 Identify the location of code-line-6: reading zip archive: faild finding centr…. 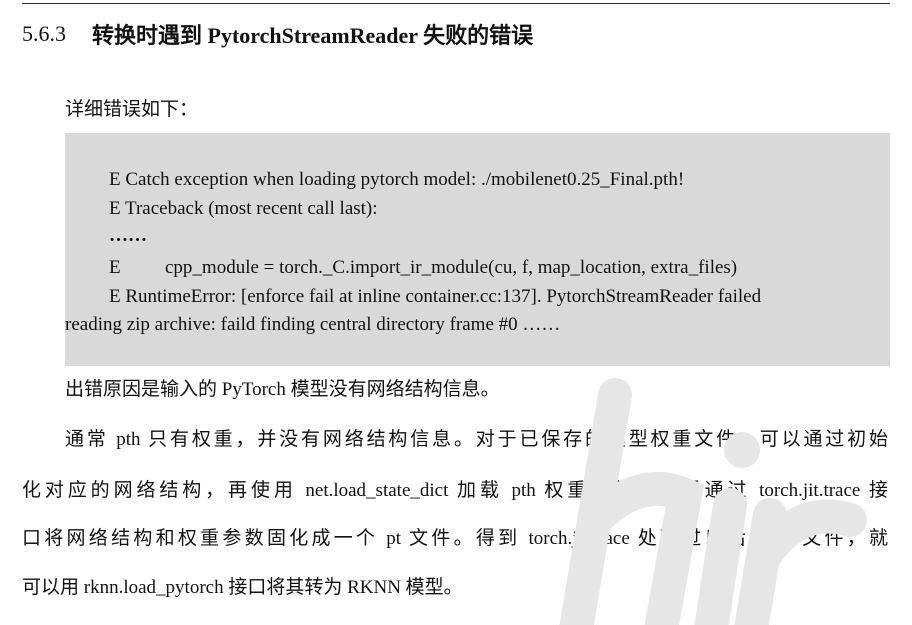
(313, 324).